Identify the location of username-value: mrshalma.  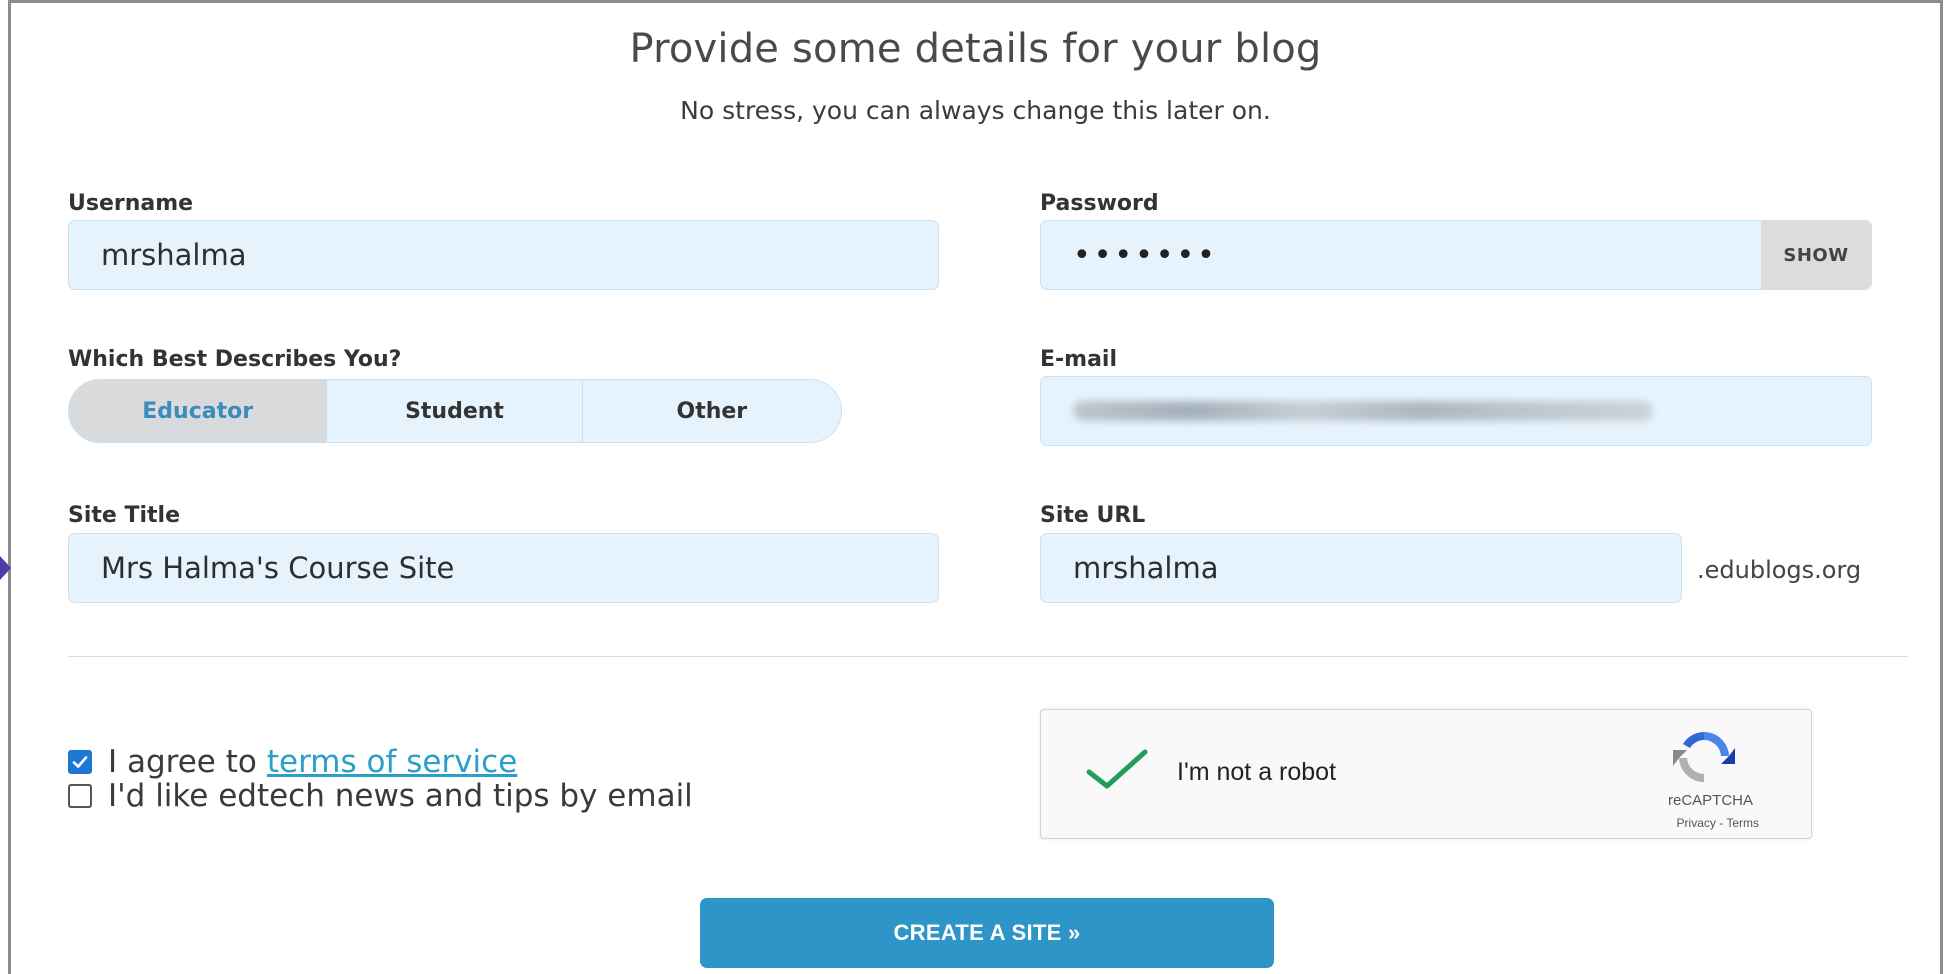
(174, 255).